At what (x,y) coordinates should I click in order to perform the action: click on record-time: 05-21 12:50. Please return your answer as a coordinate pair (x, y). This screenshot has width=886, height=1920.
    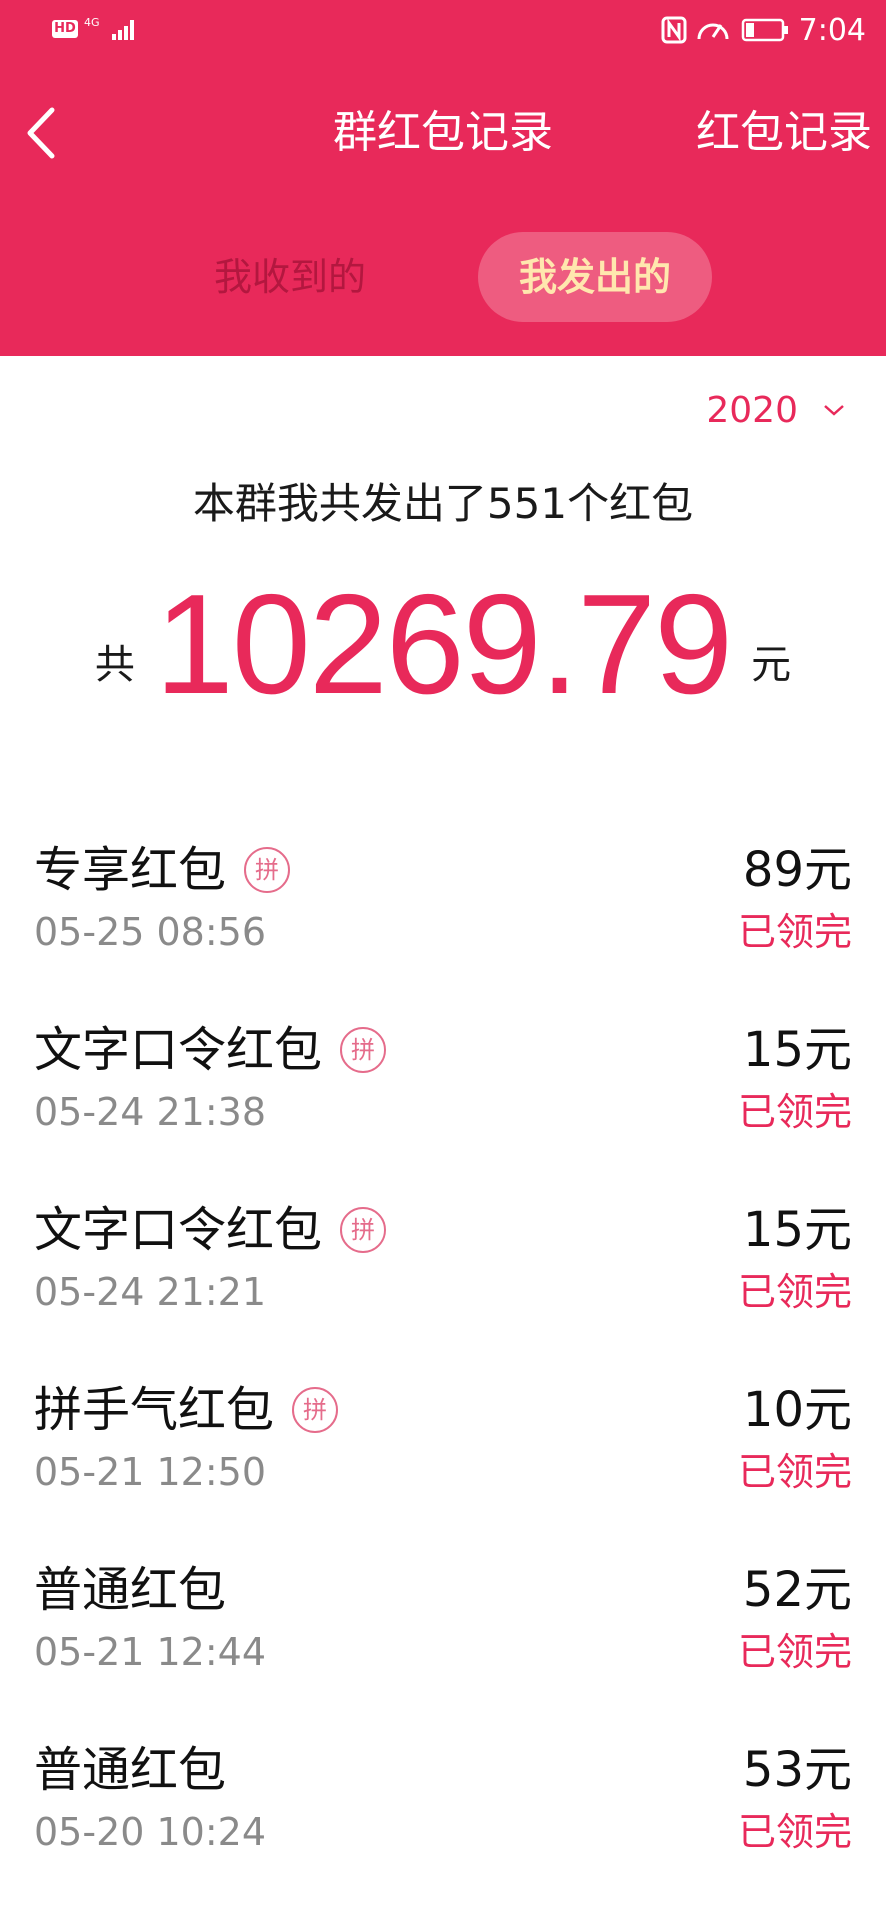
    Looking at the image, I should click on (150, 1472).